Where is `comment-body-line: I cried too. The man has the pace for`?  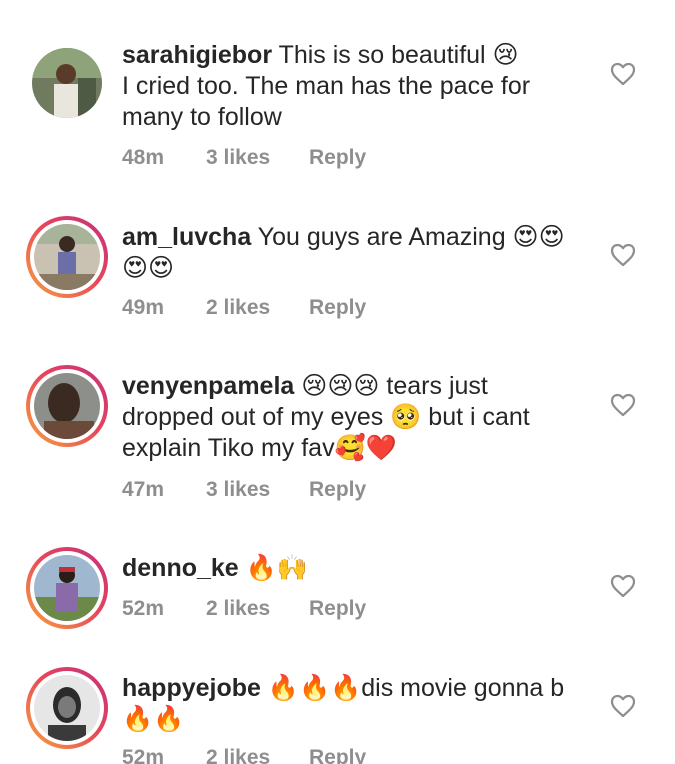
comment-body-line: I cried too. The man has the pace for is located at coordinates (326, 86).